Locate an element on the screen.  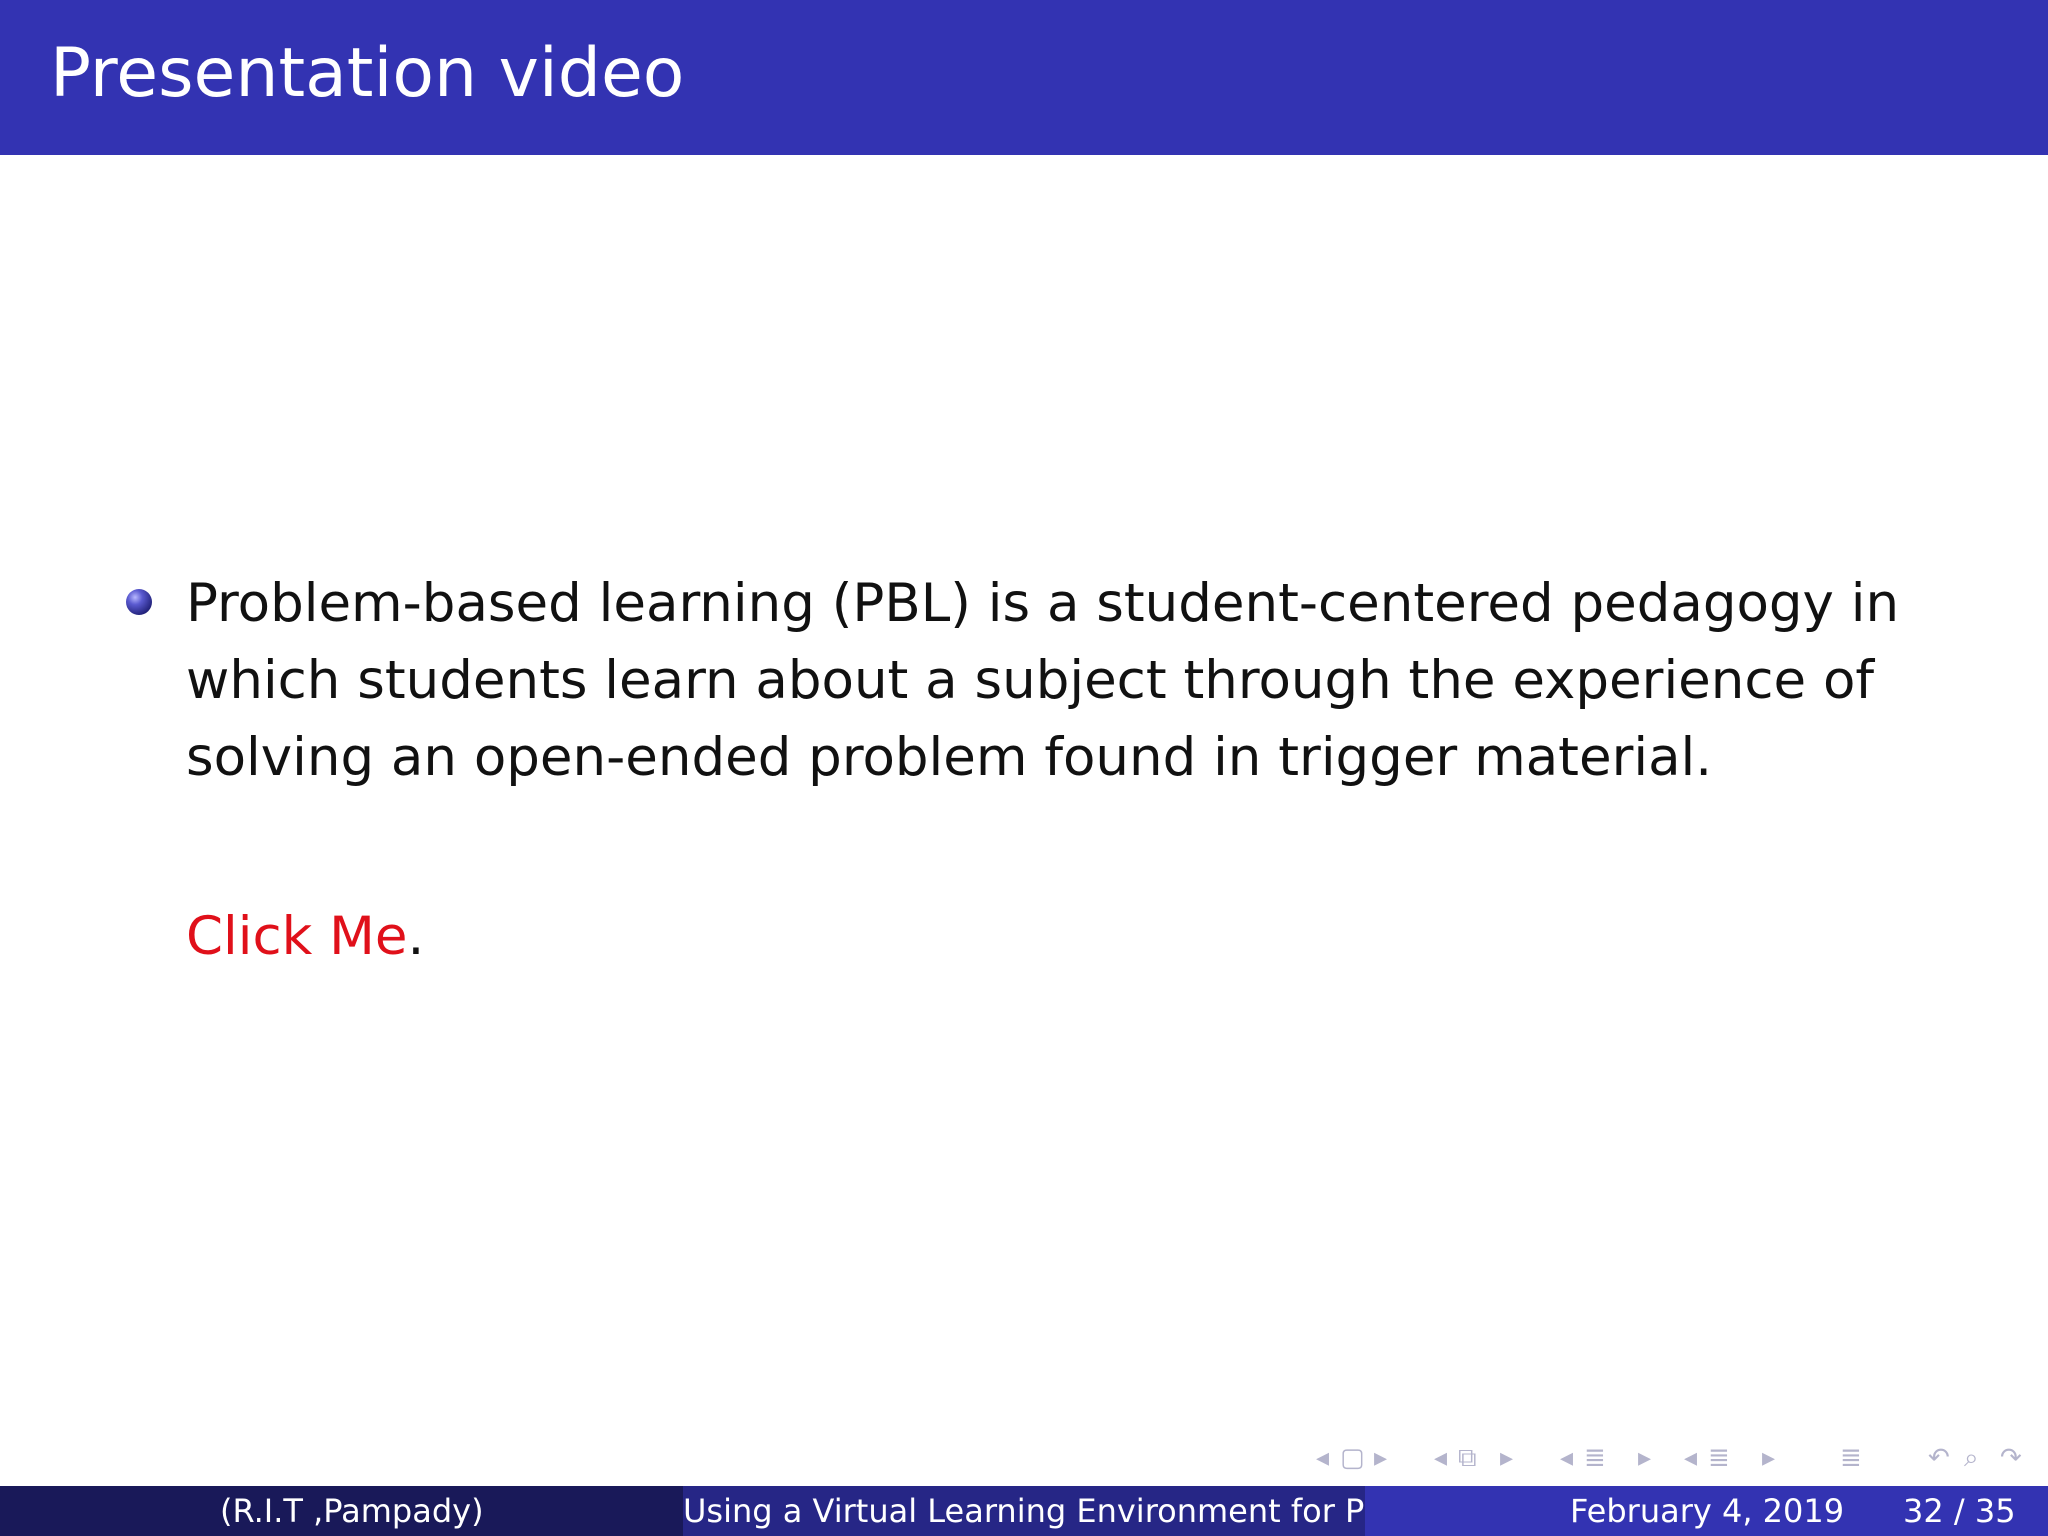
link-suffix: . is located at coordinates (416, 936).